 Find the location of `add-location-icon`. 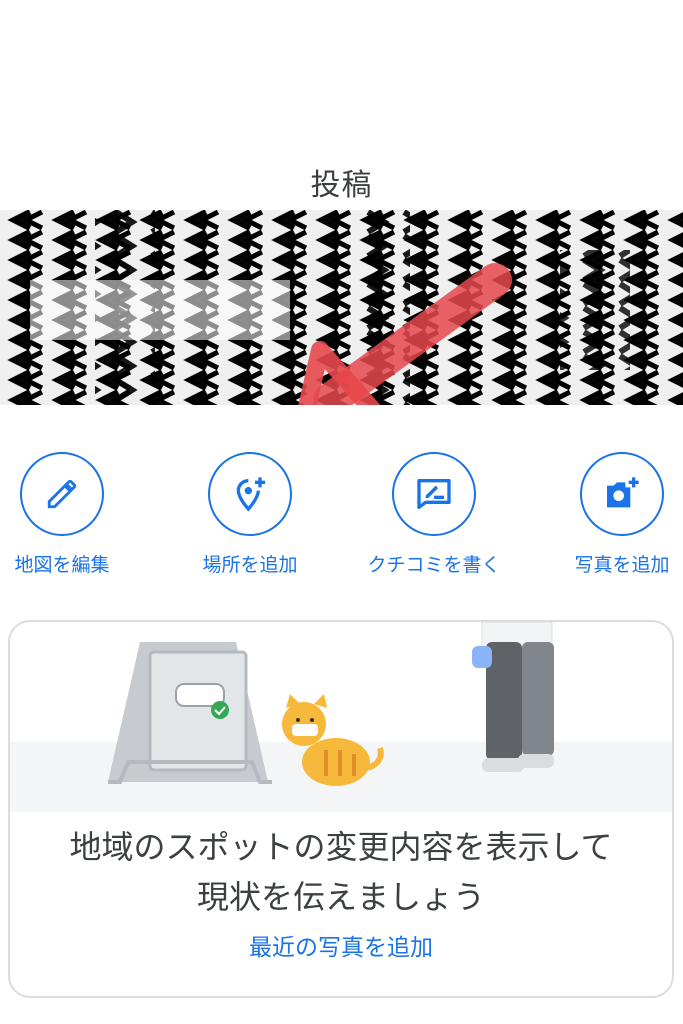

add-location-icon is located at coordinates (250, 494).